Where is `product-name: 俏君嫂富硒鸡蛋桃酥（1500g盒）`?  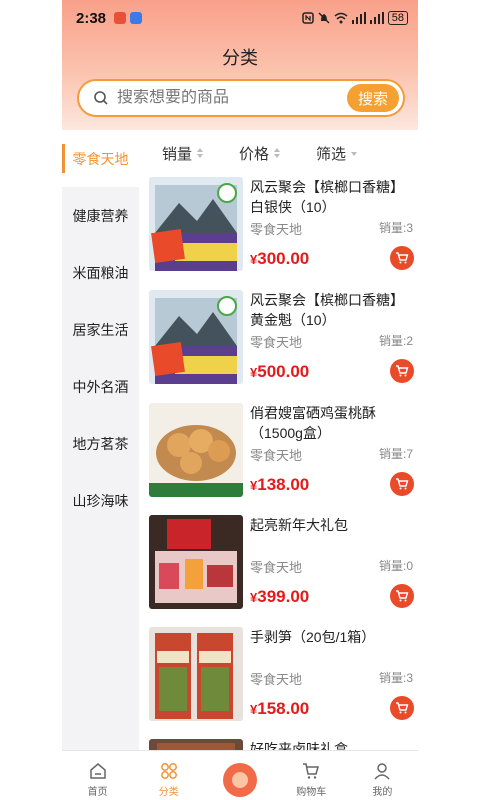 product-name: 俏君嫂富硒鸡蛋桃酥（1500g盒） is located at coordinates (332, 423).